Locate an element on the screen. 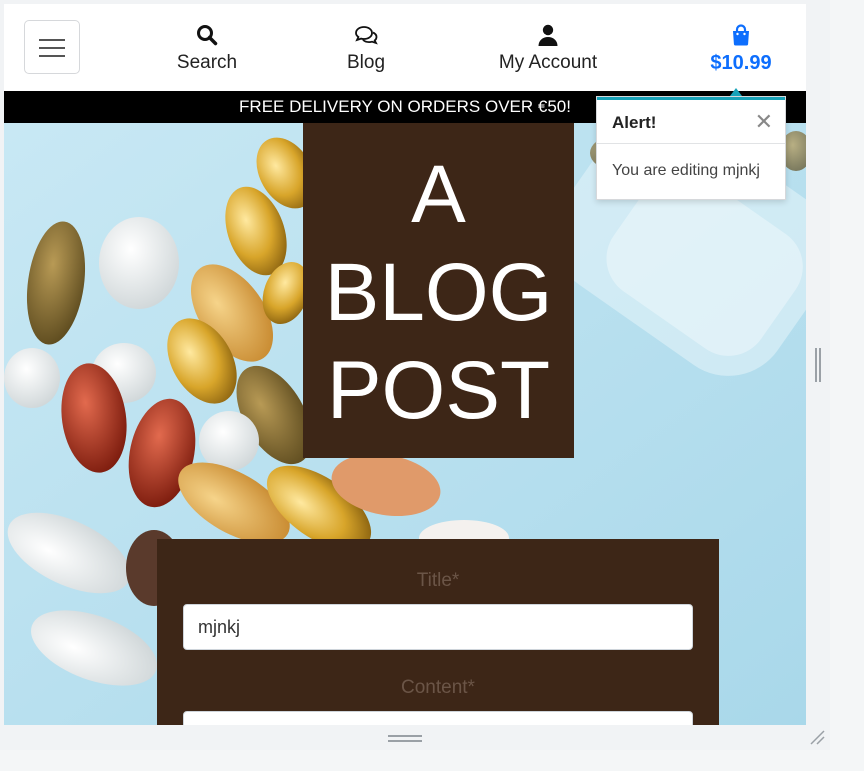  resize-grip-icon is located at coordinates (817, 737).